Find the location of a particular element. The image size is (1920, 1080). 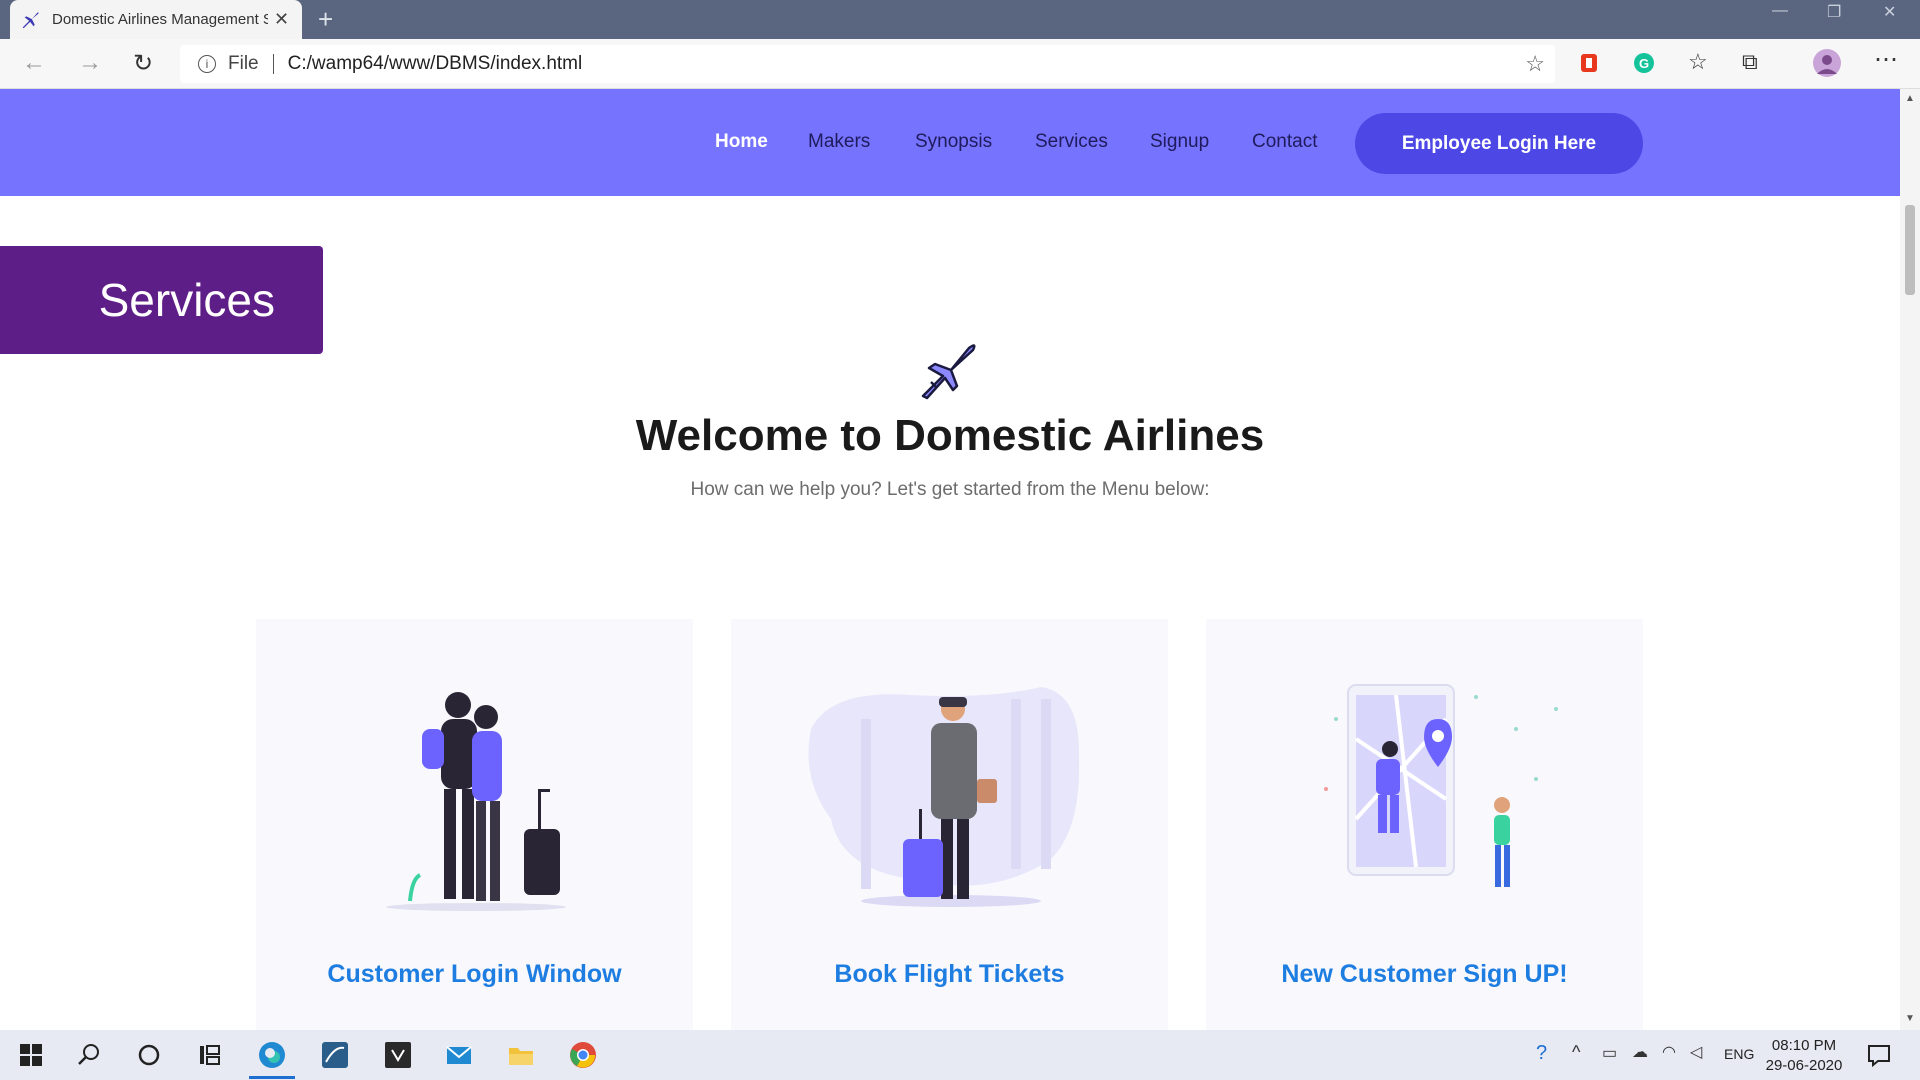

airplane-icon is located at coordinates (948, 372).